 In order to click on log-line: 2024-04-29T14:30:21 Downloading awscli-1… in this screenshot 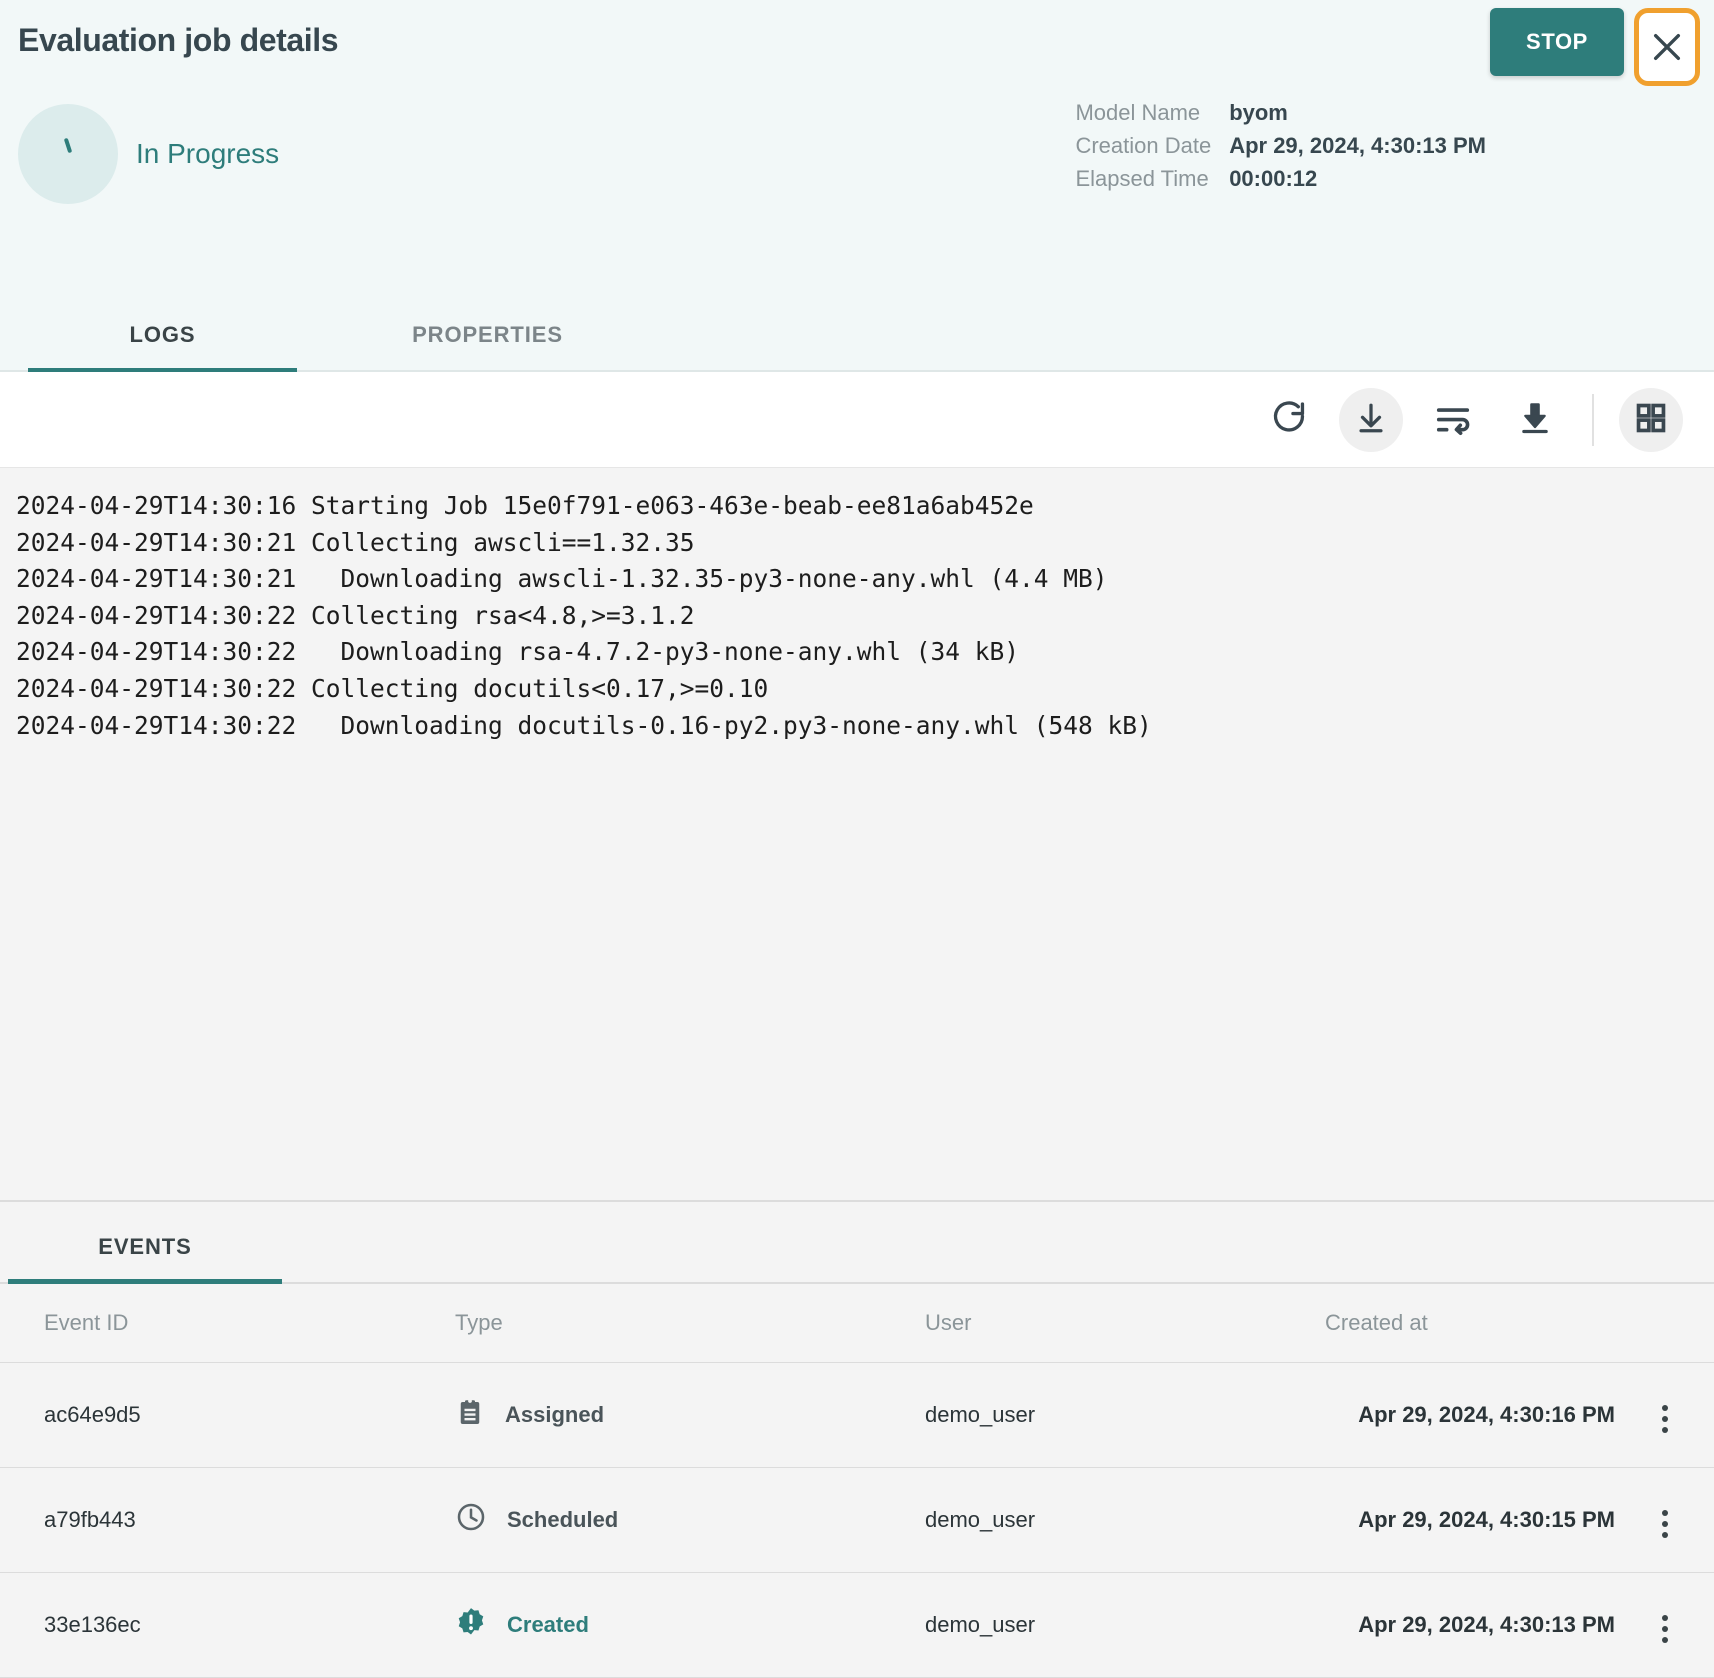, I will do `click(562, 579)`.